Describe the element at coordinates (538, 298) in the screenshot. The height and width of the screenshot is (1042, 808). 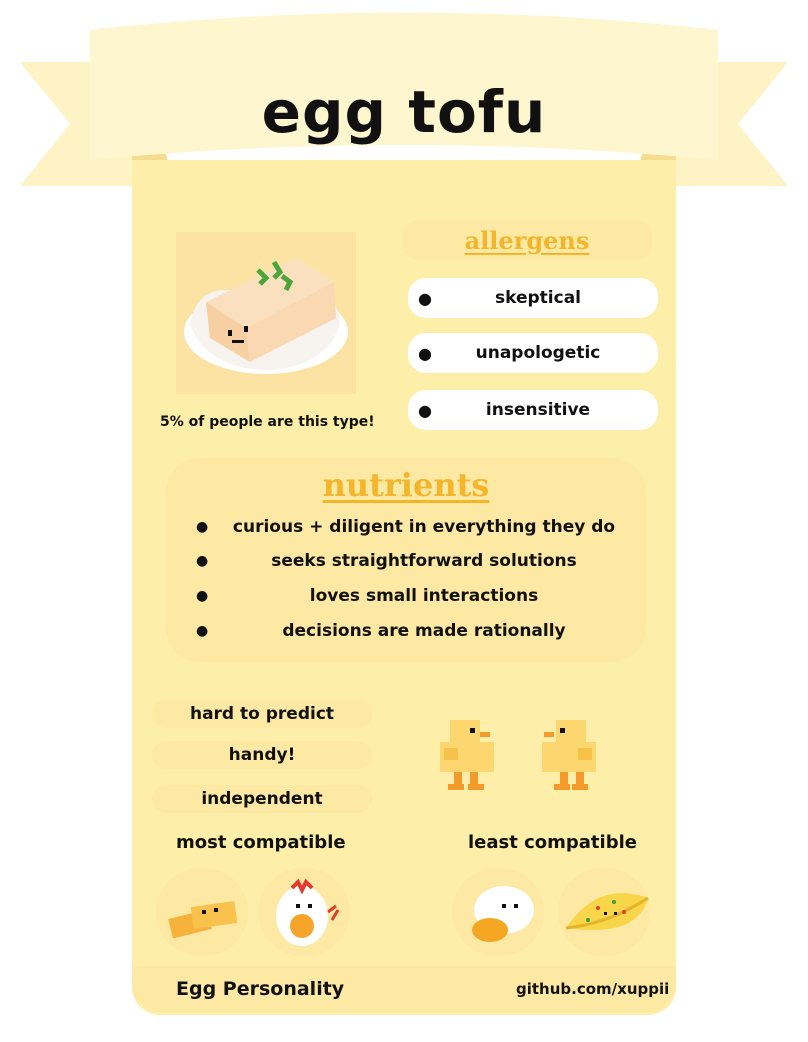
I see `allergen-label: skeptical` at that location.